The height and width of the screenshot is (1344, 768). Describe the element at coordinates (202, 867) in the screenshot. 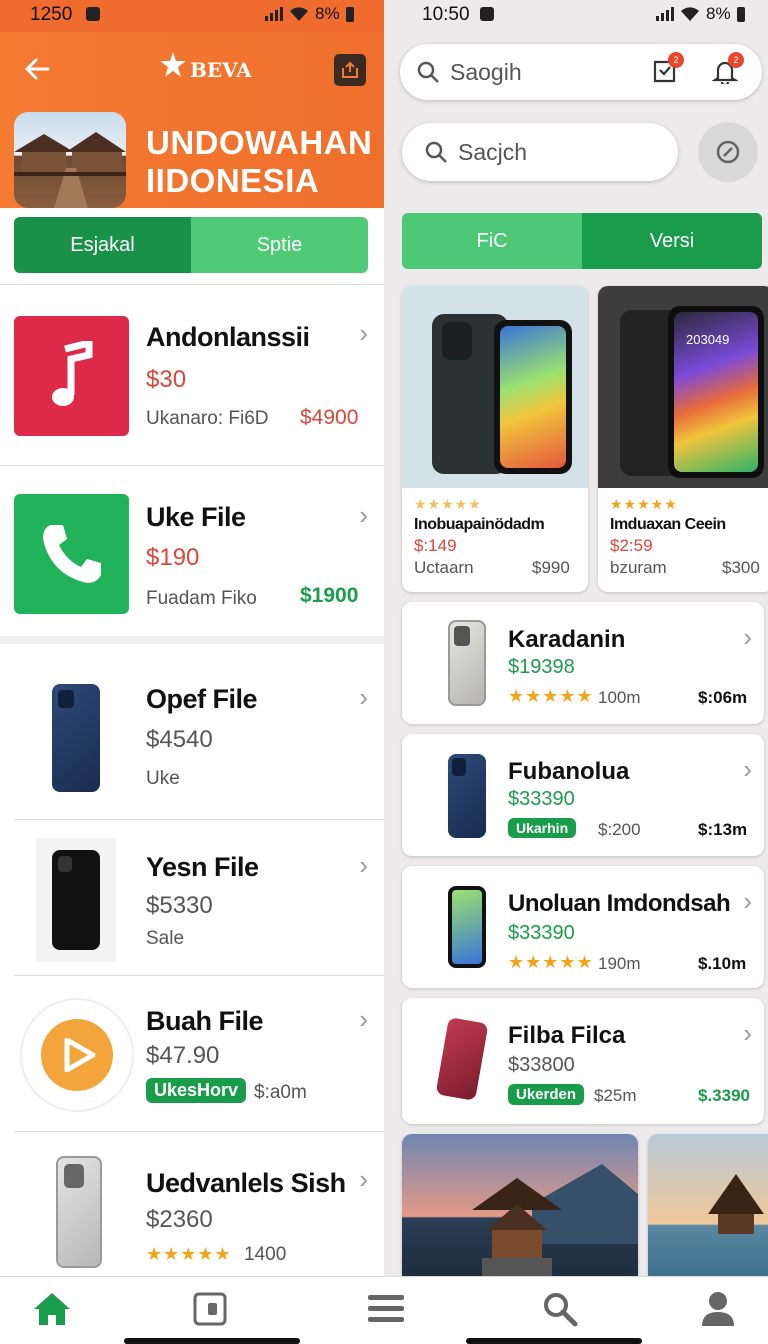

I see `item-title: Yesn File` at that location.